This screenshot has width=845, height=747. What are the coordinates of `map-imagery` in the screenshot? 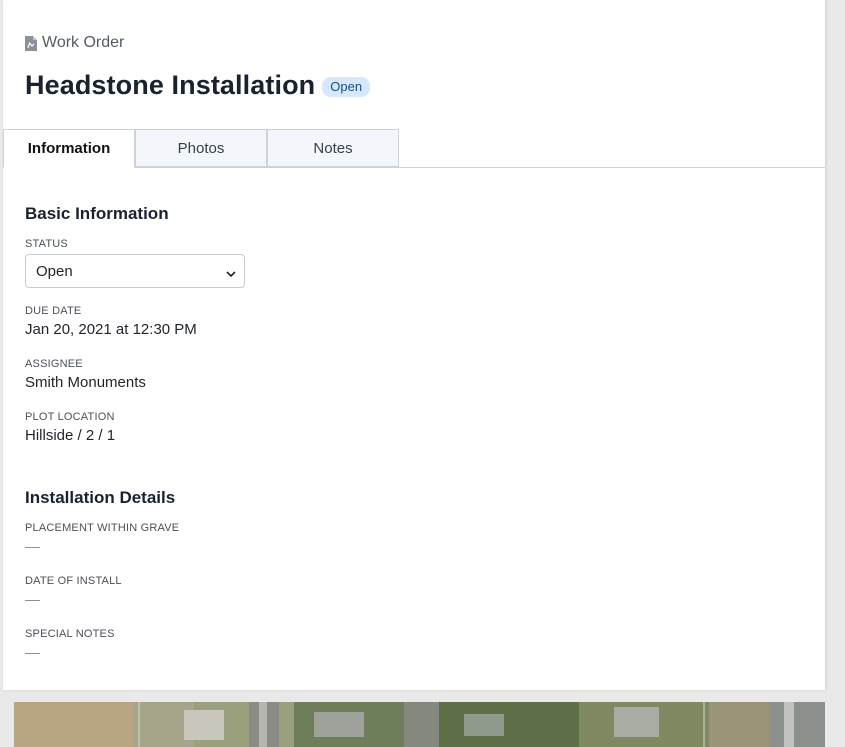 It's located at (419, 724).